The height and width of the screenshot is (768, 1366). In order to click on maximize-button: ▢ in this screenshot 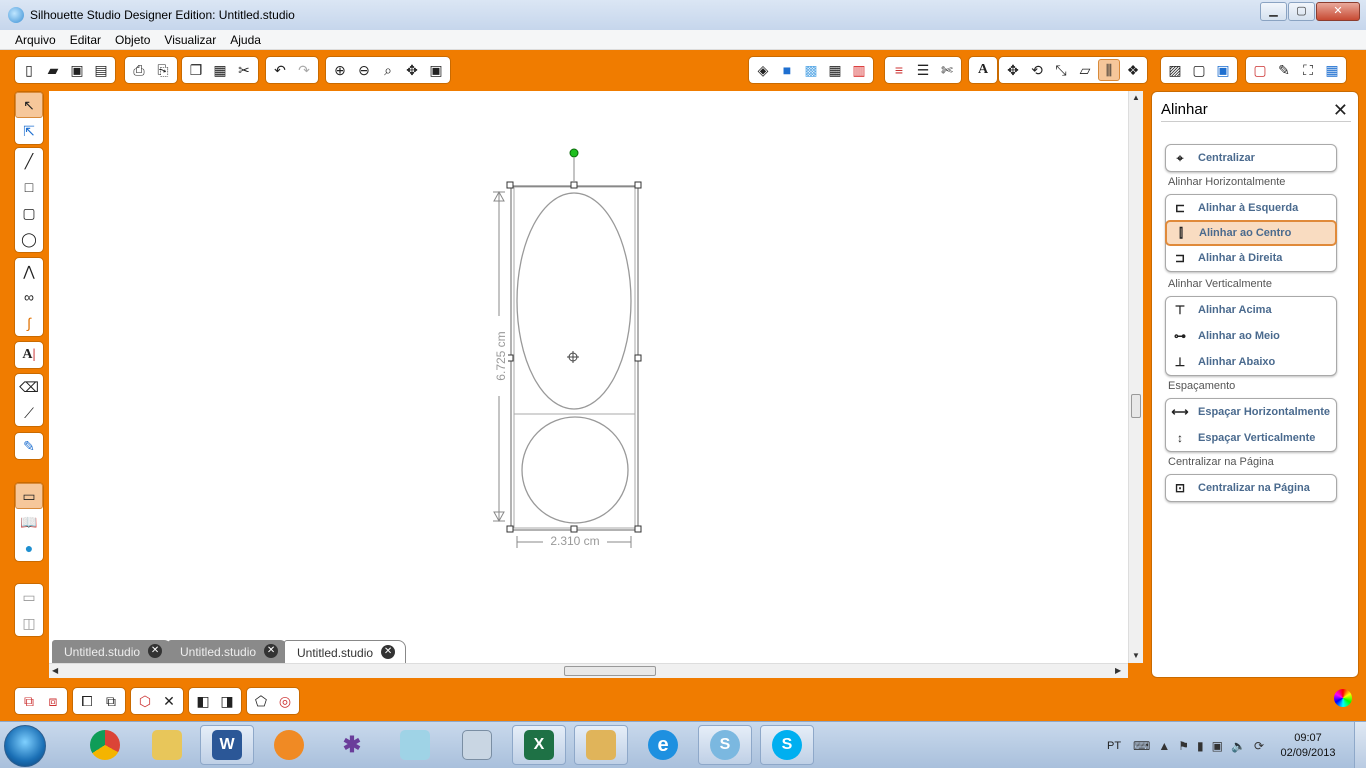, I will do `click(1301, 11)`.